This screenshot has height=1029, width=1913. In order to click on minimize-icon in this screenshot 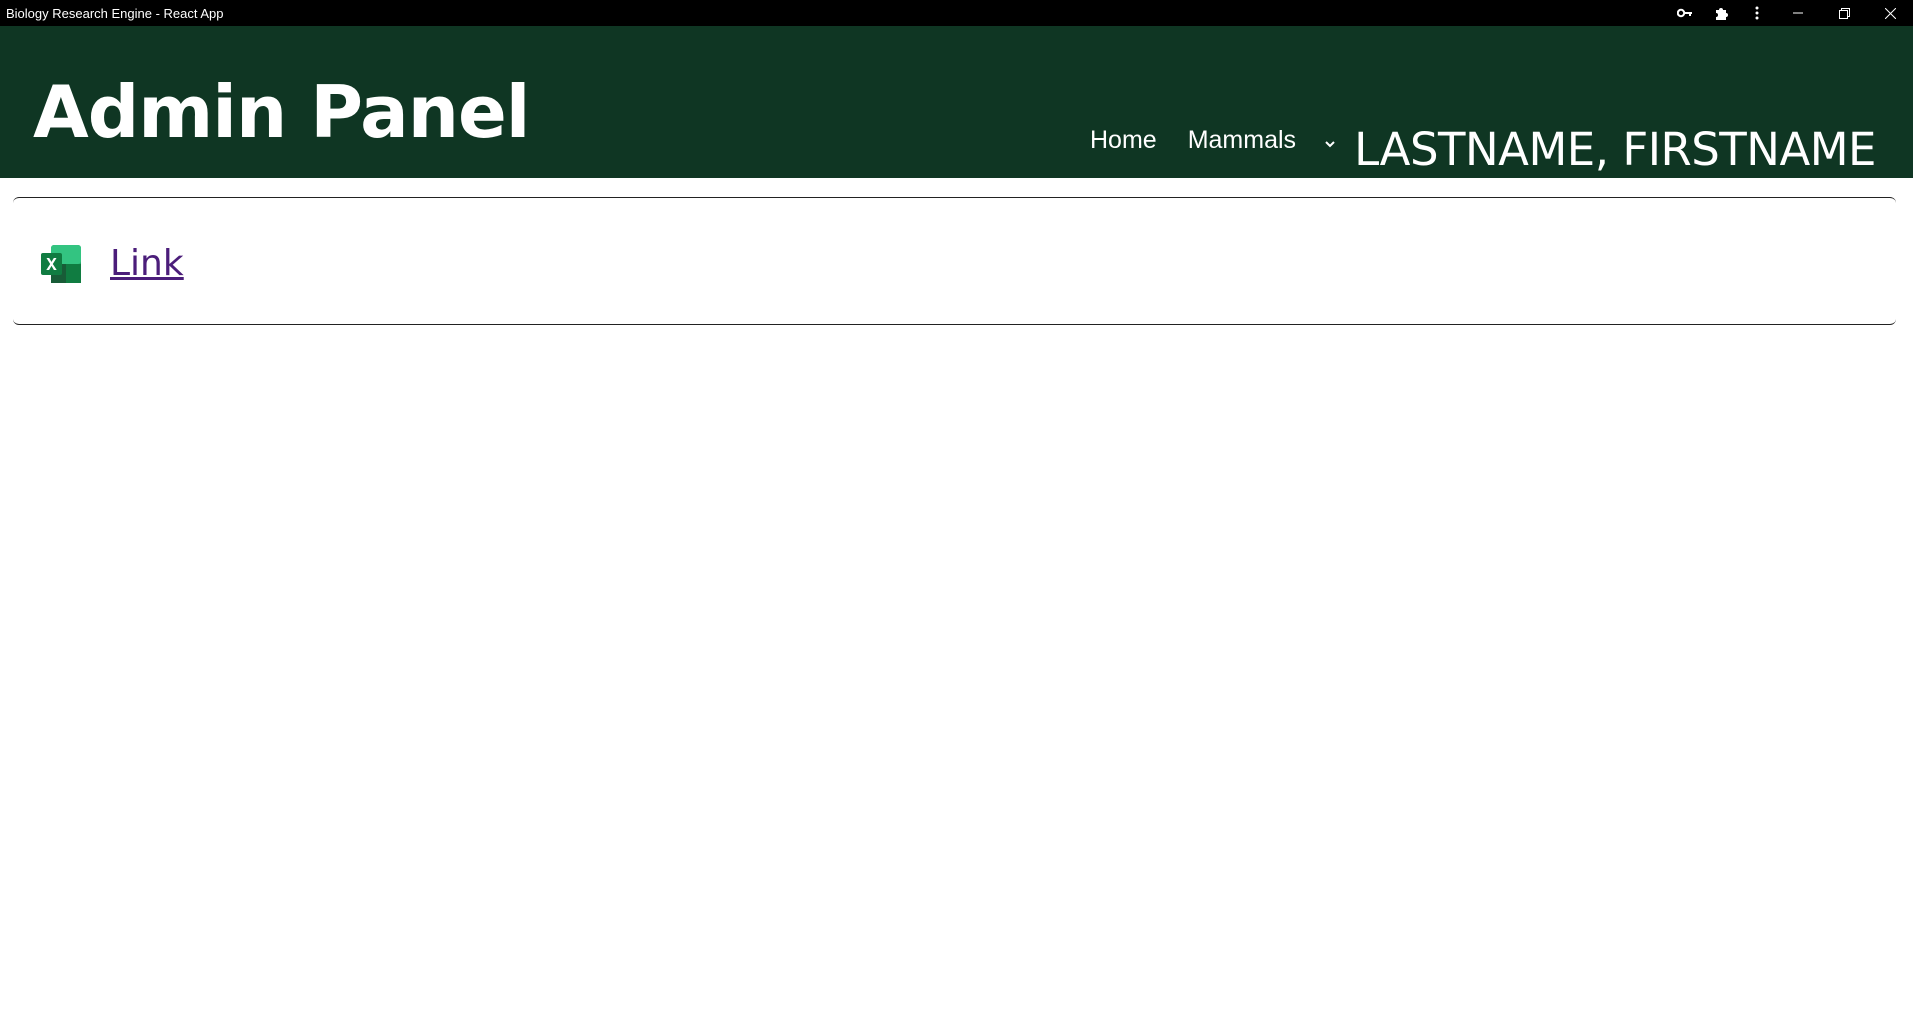, I will do `click(1798, 13)`.